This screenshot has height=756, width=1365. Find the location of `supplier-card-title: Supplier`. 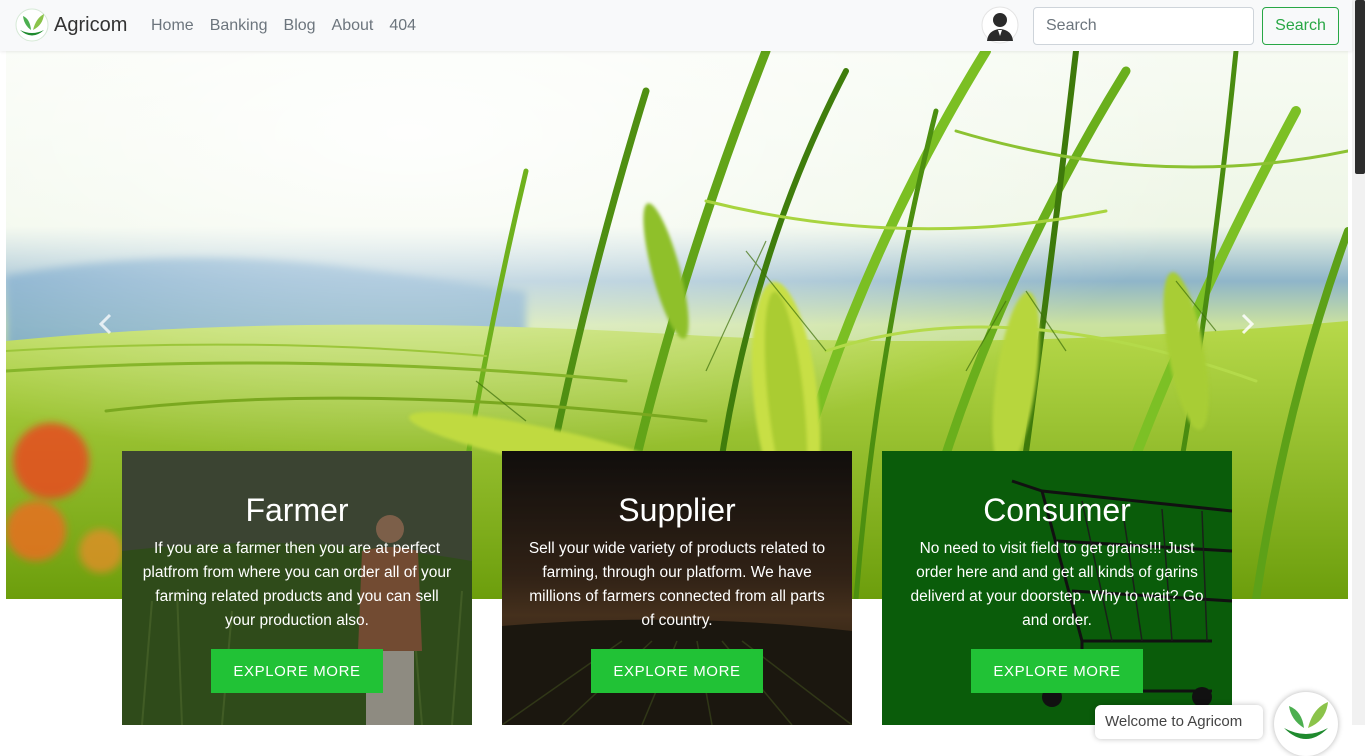

supplier-card-title: Supplier is located at coordinates (677, 510).